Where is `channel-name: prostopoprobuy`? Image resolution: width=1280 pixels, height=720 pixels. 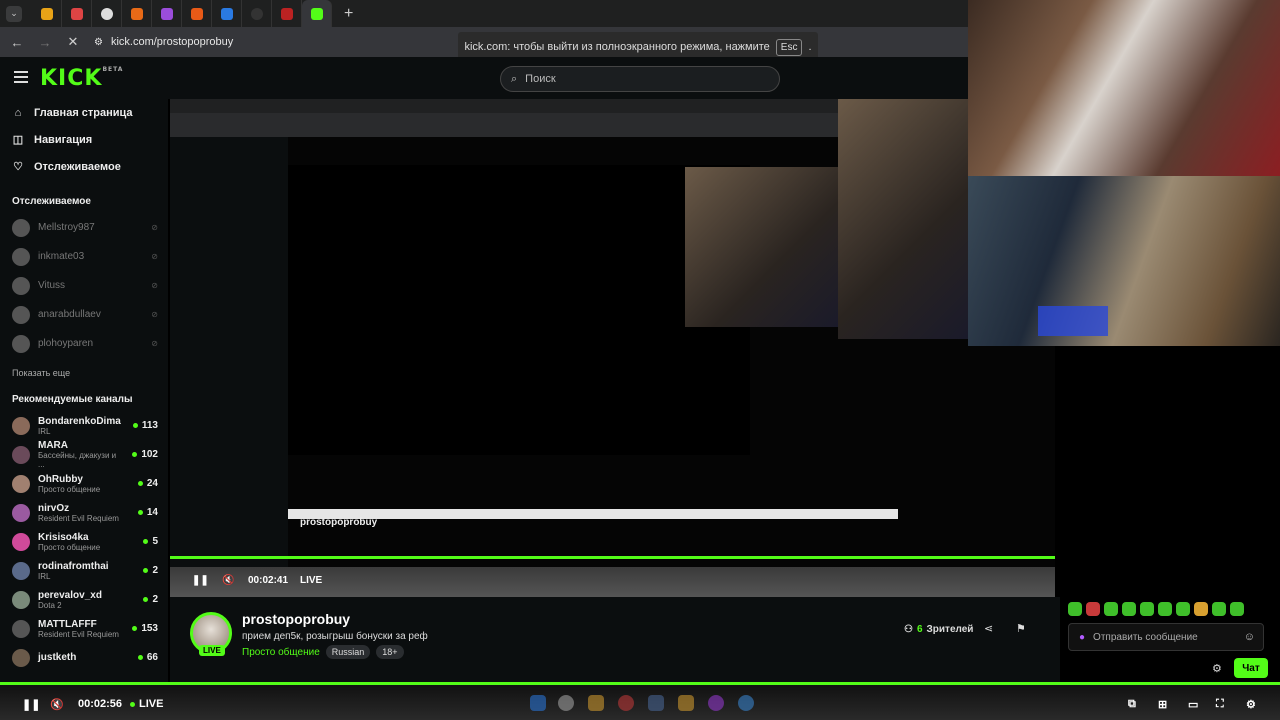
channel-name: prostopoprobuy is located at coordinates (296, 619).